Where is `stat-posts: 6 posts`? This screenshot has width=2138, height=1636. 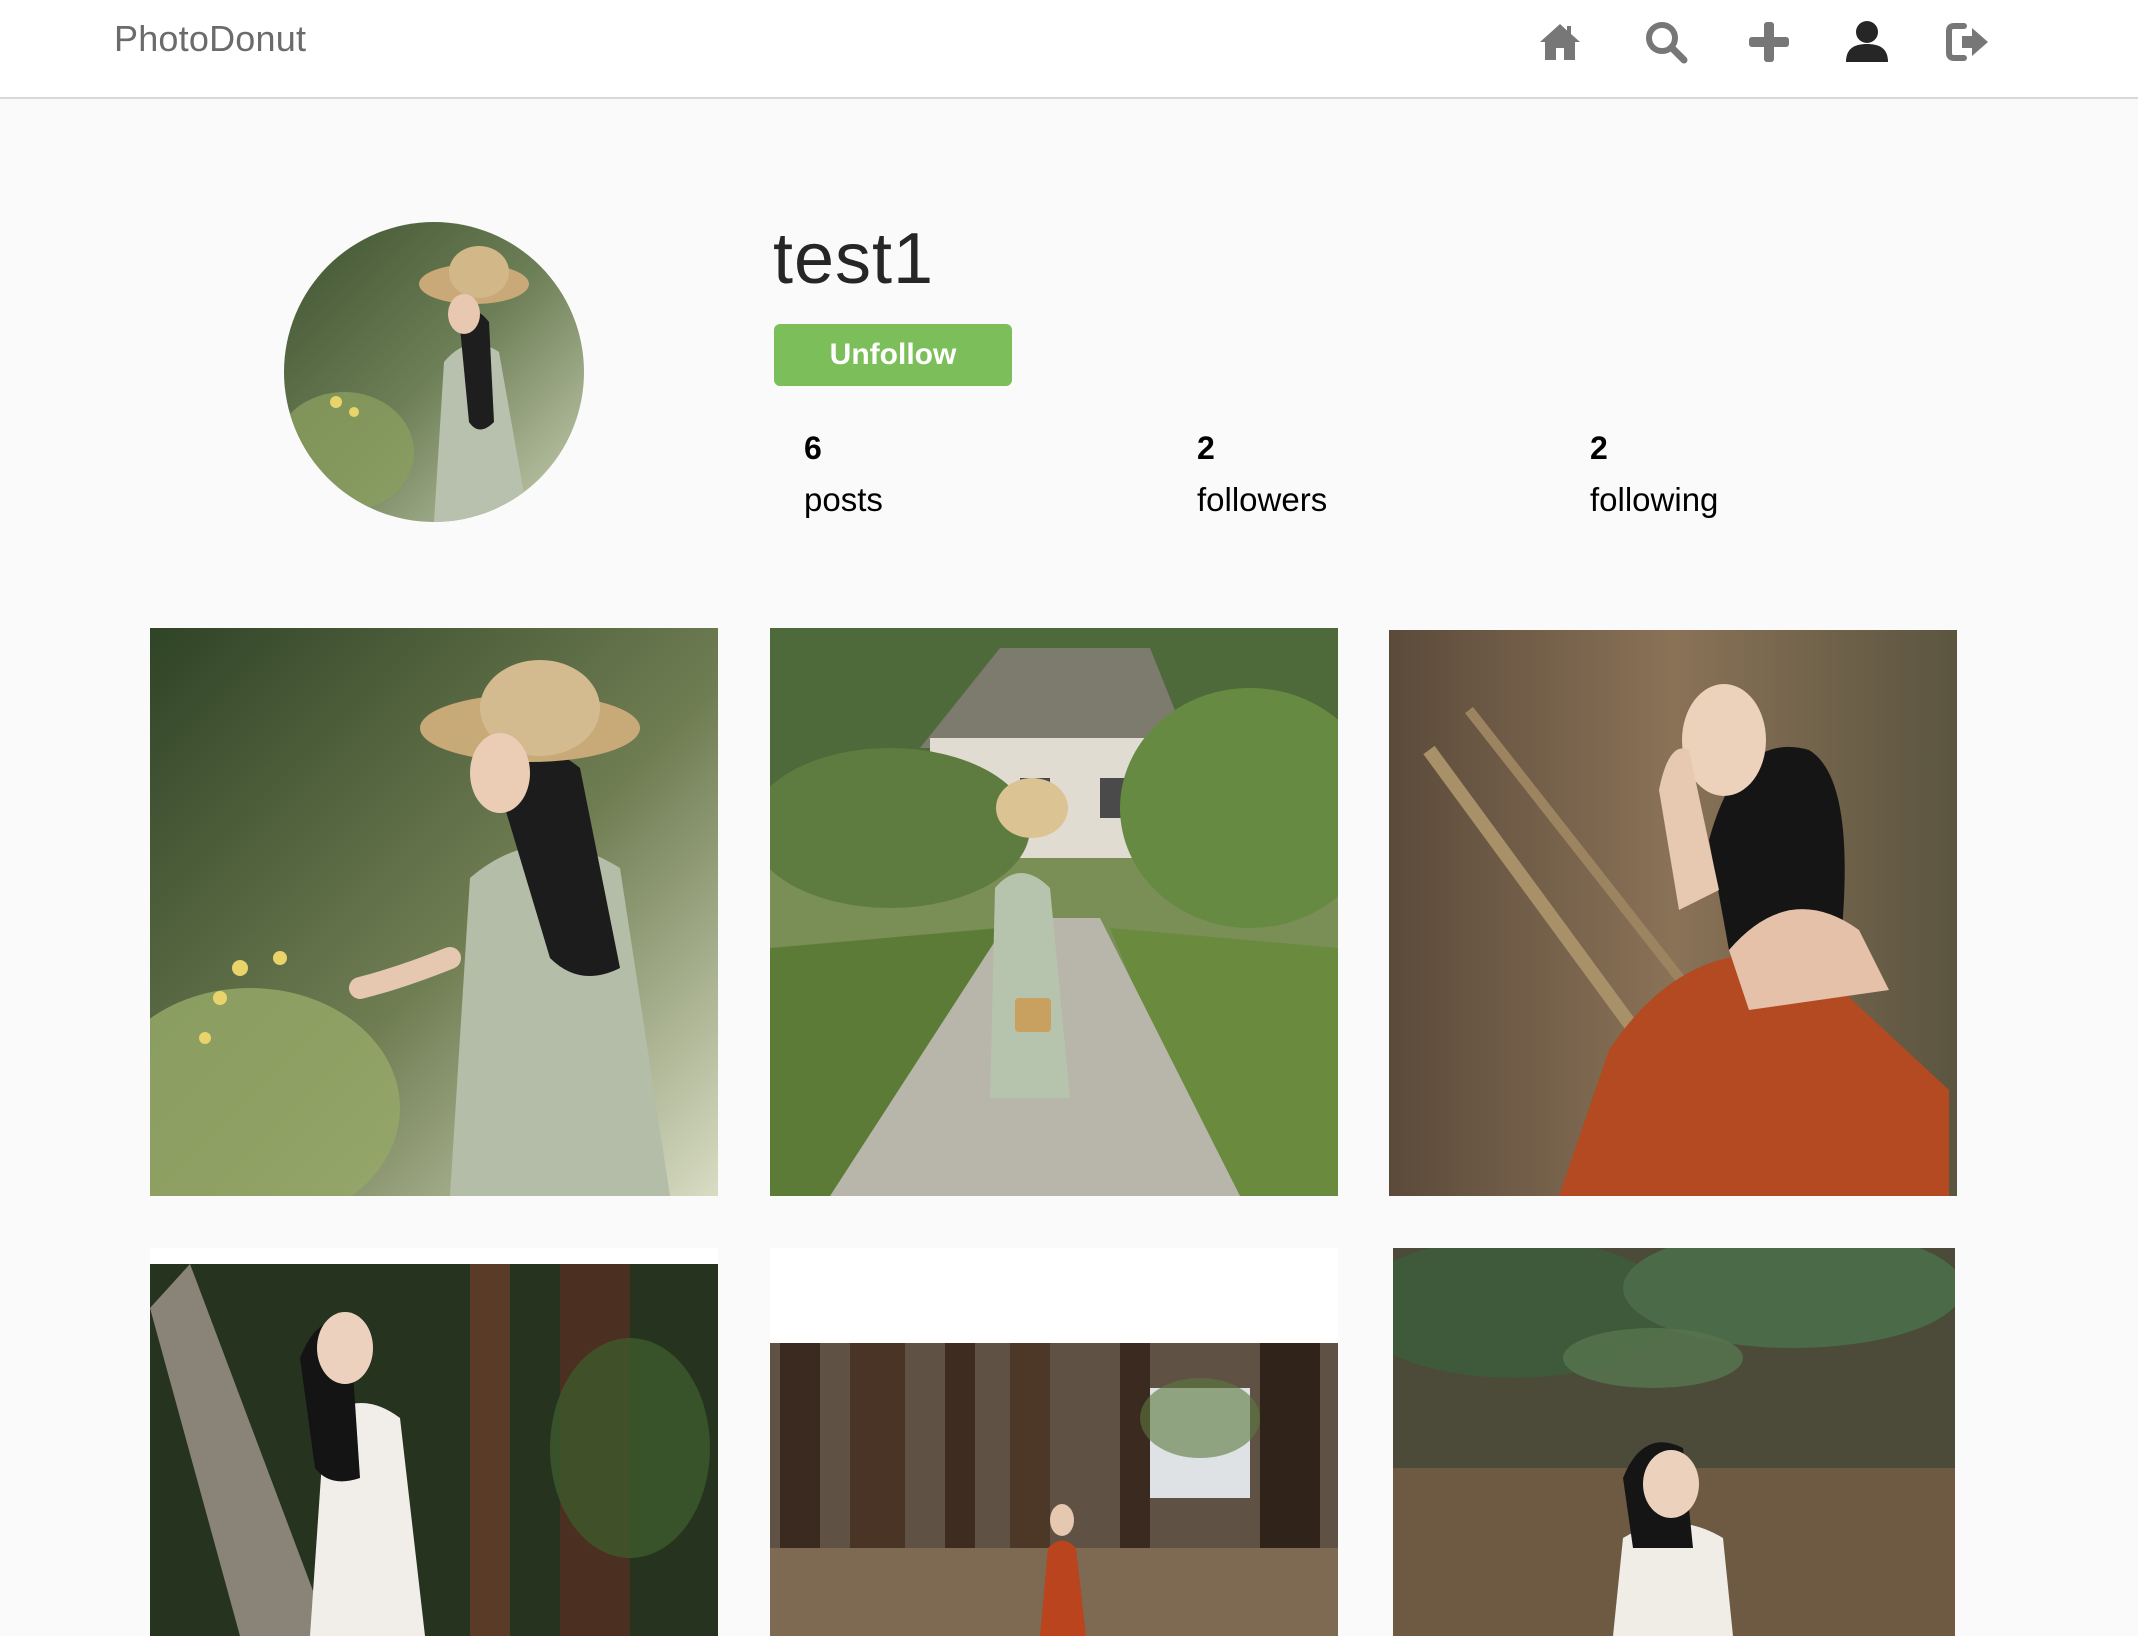 stat-posts: 6 posts is located at coordinates (843, 474).